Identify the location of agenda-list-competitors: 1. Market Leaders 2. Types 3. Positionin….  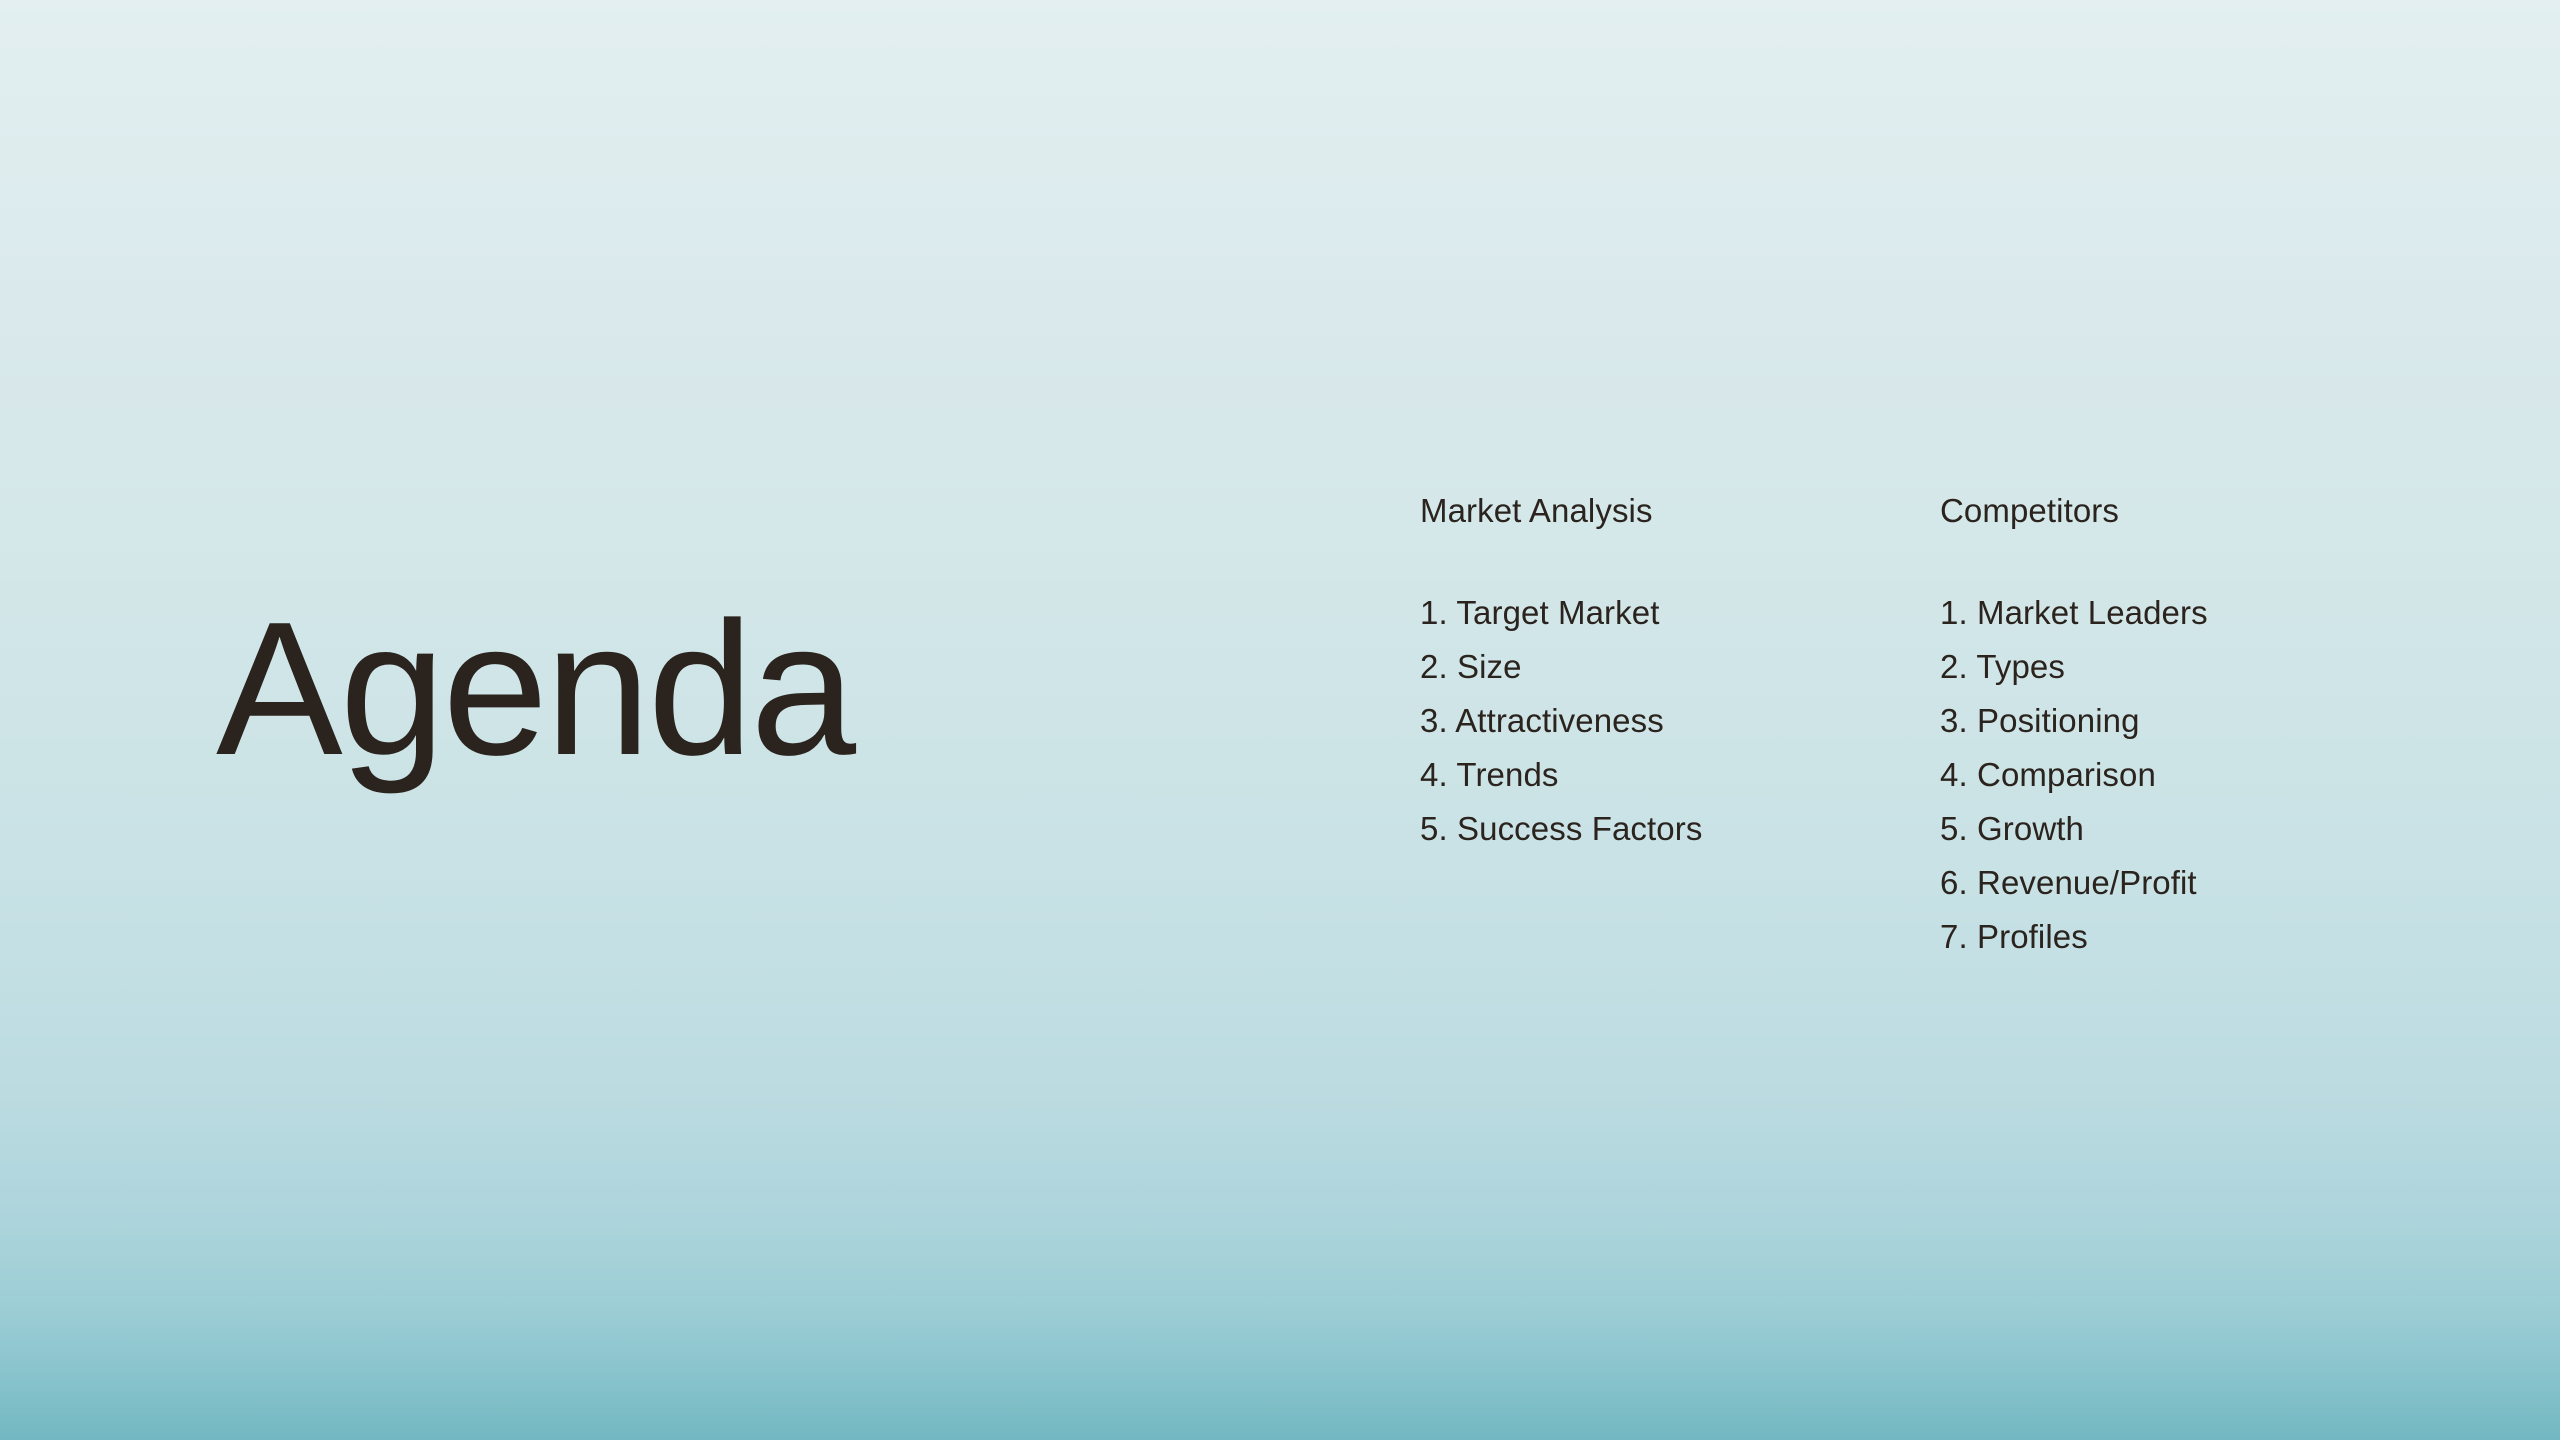
(2155, 775).